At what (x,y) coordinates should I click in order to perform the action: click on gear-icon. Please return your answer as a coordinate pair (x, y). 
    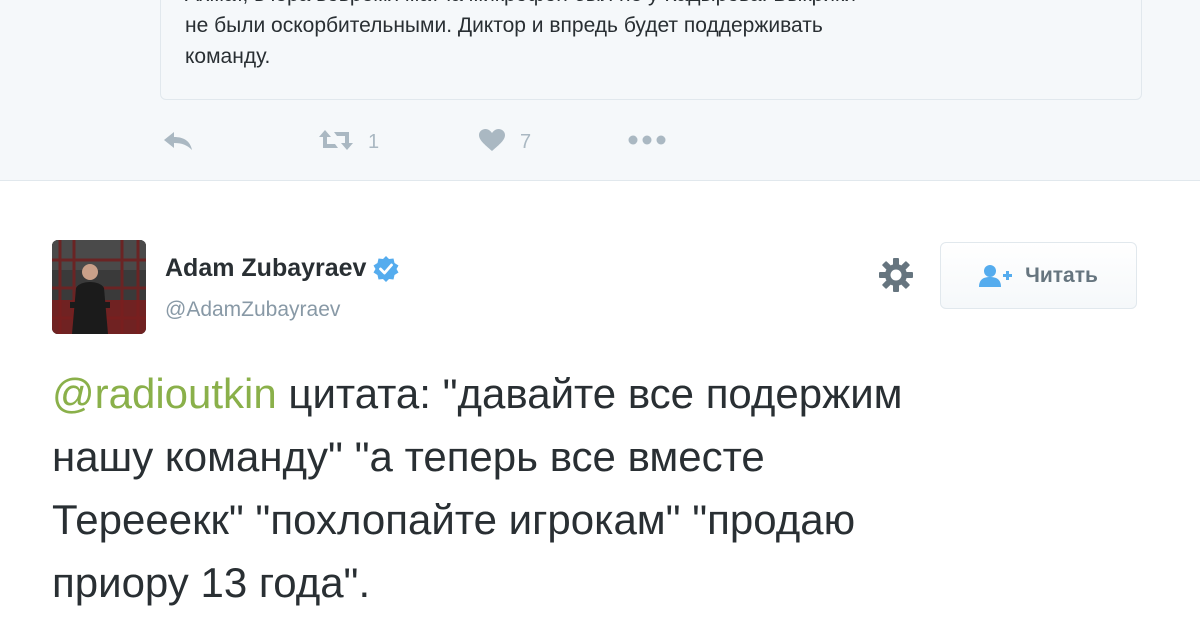
    Looking at the image, I should click on (896, 277).